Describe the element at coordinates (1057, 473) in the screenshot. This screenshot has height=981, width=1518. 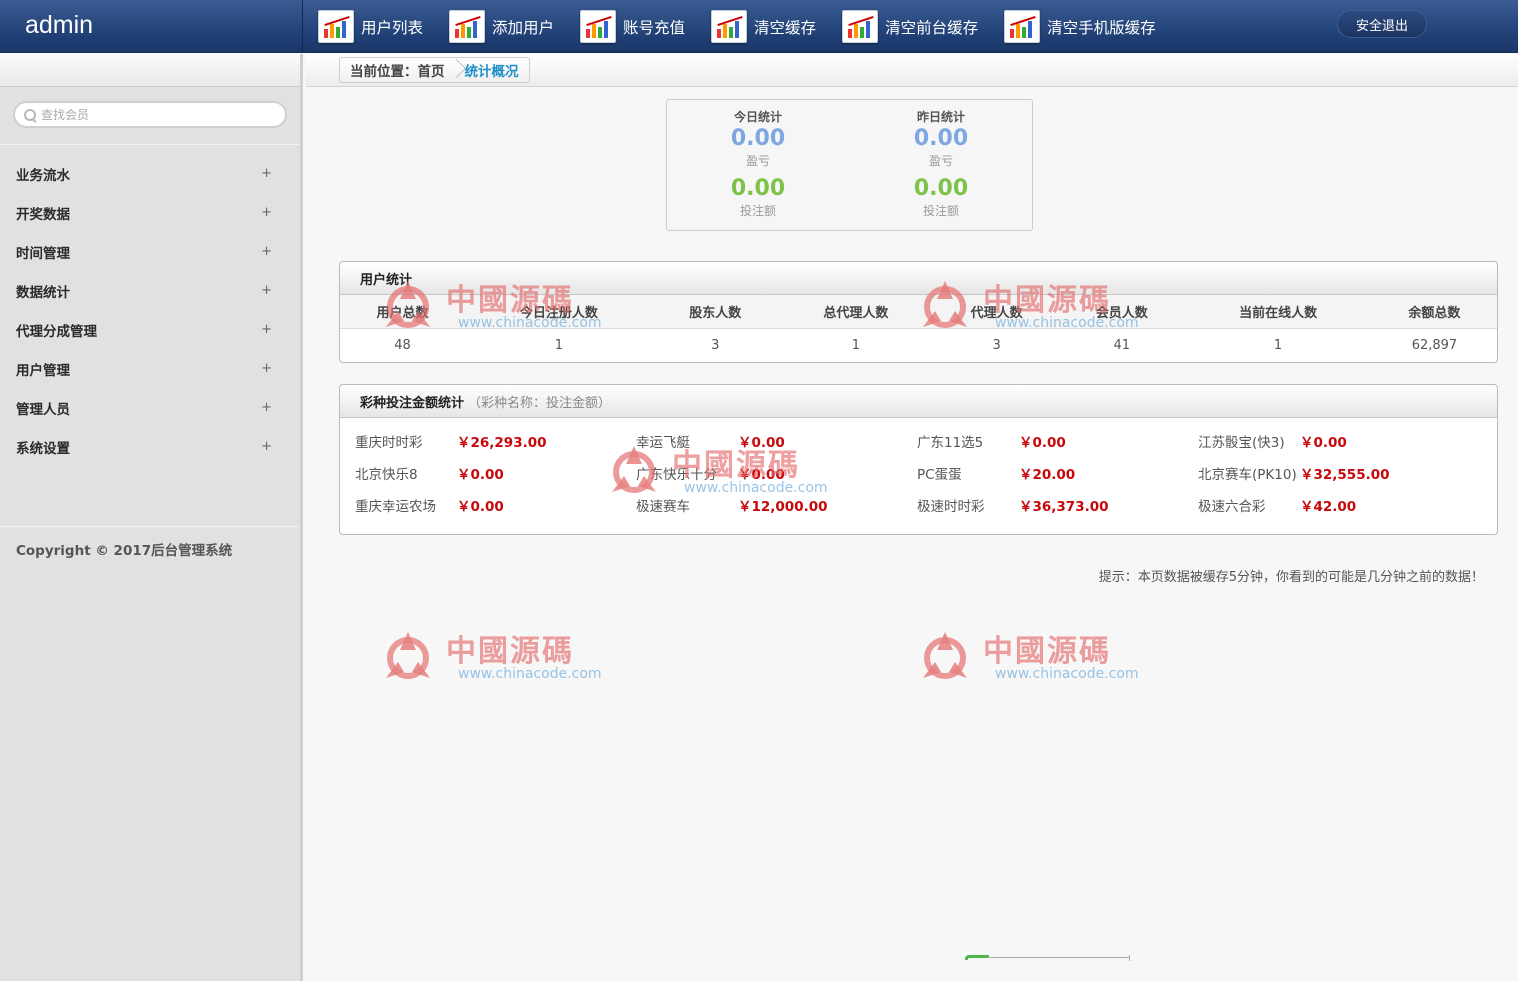
I see `lottery-item: PC蛋蛋 ￥20.00` at that location.